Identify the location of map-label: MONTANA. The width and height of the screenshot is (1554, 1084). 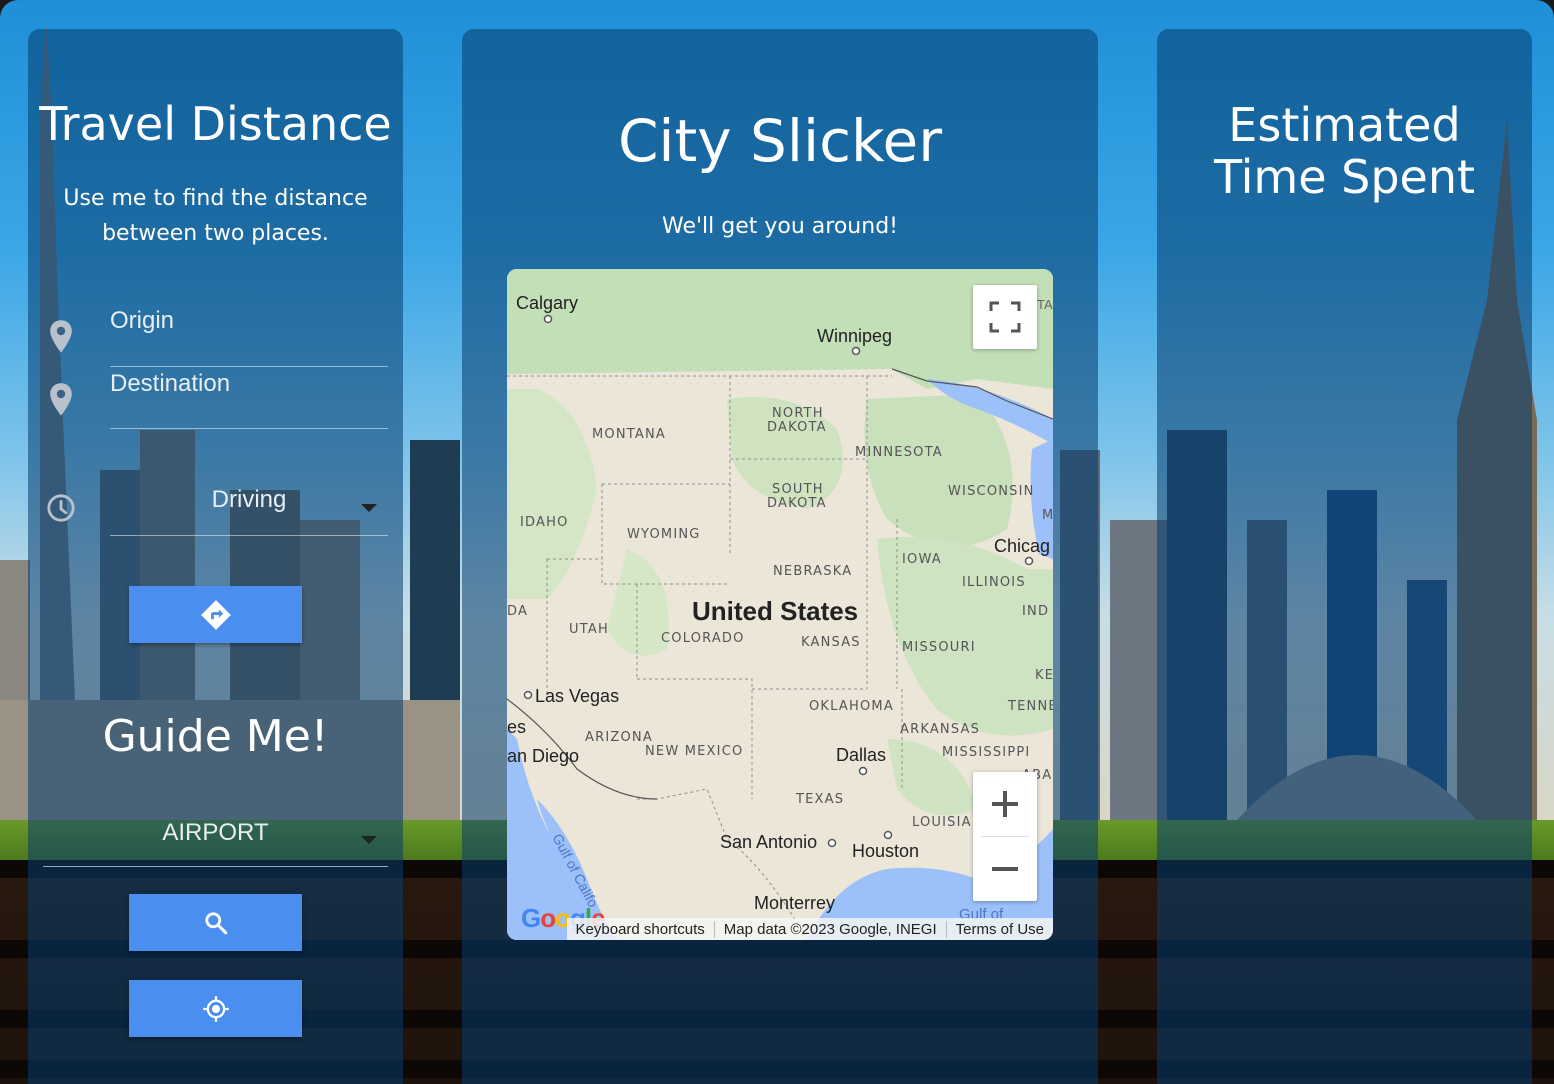
(629, 434).